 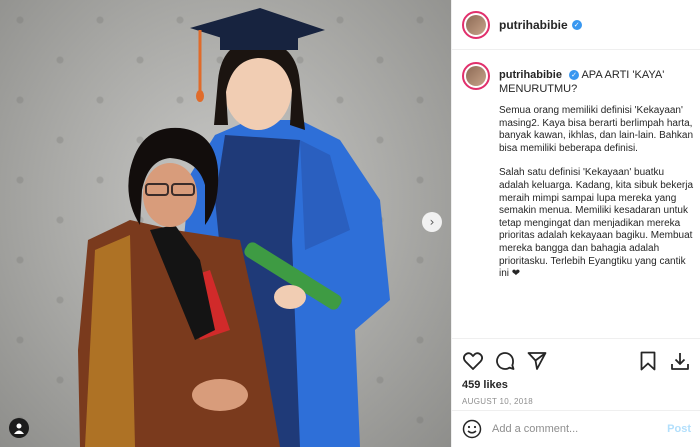 I want to click on next-arrow-icon: ›, so click(x=432, y=222).